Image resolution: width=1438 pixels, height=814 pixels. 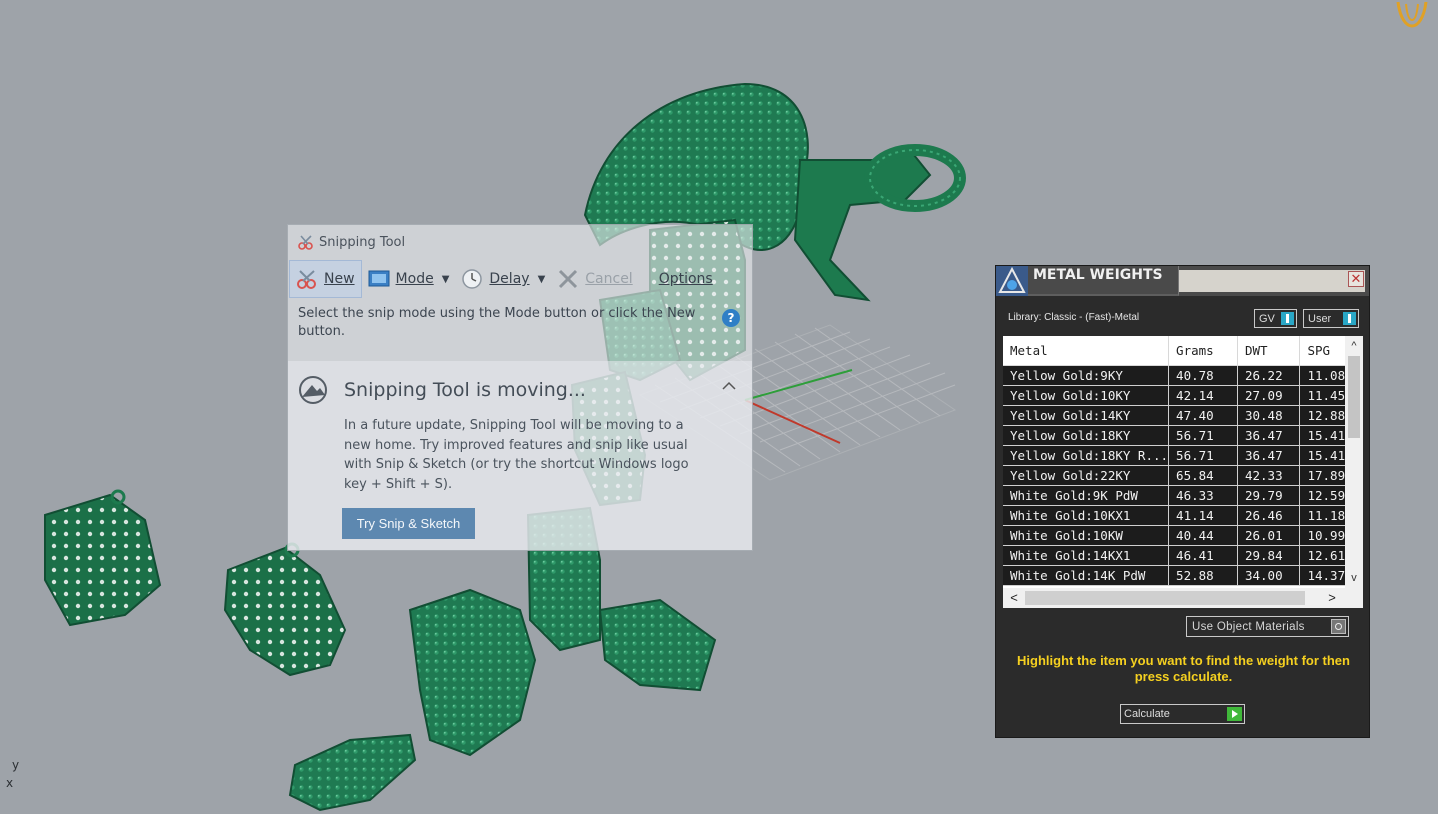 I want to click on close-button: ✕, so click(x=1356, y=279).